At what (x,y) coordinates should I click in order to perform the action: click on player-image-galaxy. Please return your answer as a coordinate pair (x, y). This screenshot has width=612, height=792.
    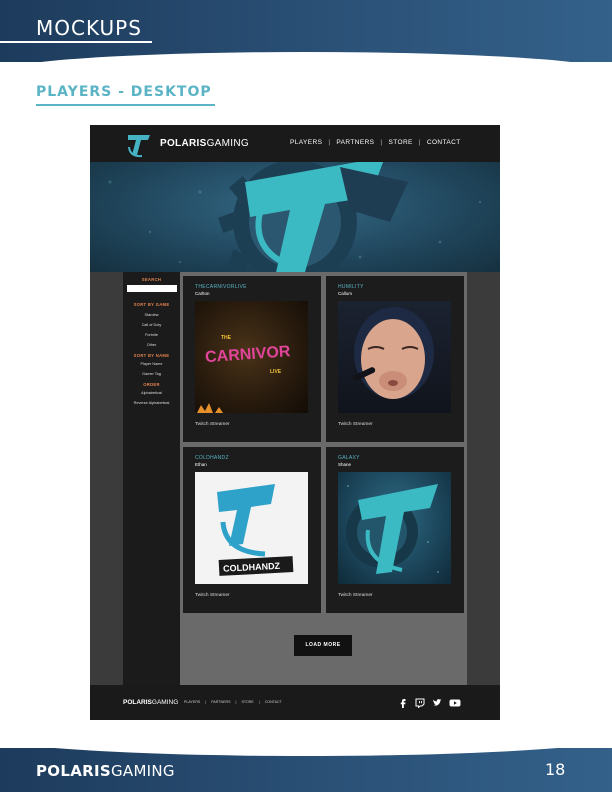
    Looking at the image, I should click on (394, 528).